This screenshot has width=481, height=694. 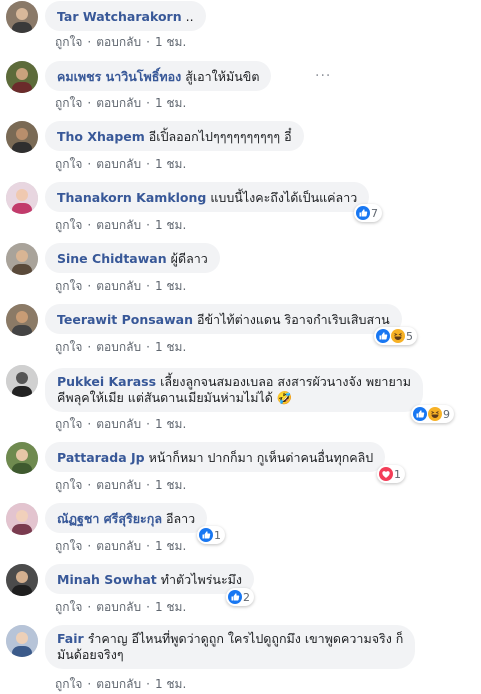 What do you see at coordinates (368, 213) in the screenshot?
I see `reaction-summary: 7` at bounding box center [368, 213].